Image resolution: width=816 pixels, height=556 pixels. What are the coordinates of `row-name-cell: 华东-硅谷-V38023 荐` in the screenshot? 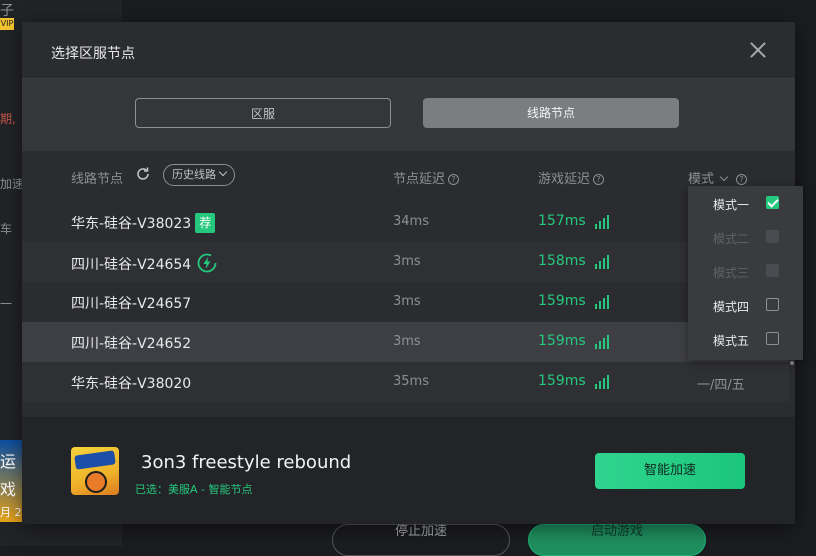 It's located at (143, 223).